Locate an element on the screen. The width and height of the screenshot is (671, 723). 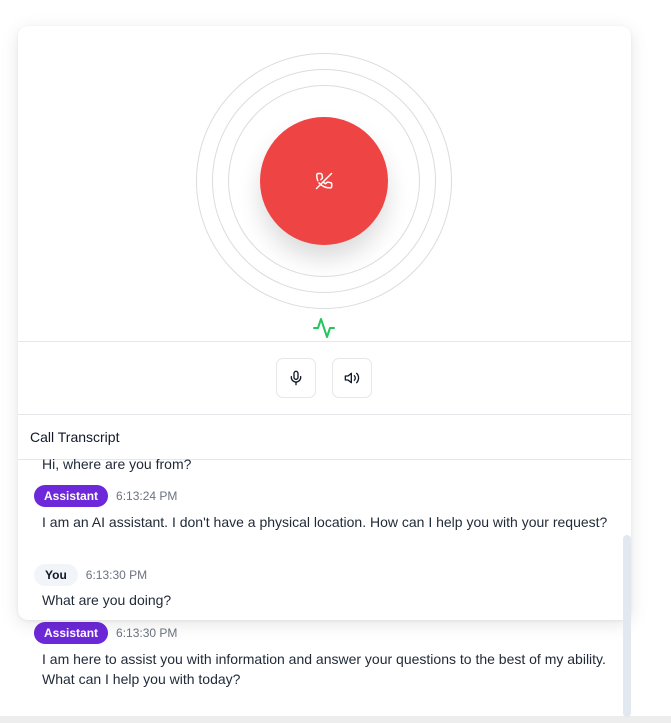
speaker-icon is located at coordinates (352, 378).